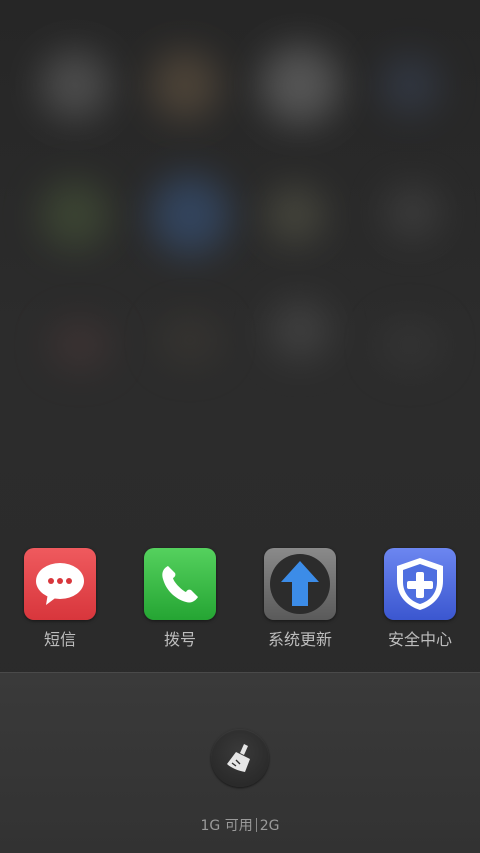 The image size is (480, 853). I want to click on phone-icon, so click(180, 584).